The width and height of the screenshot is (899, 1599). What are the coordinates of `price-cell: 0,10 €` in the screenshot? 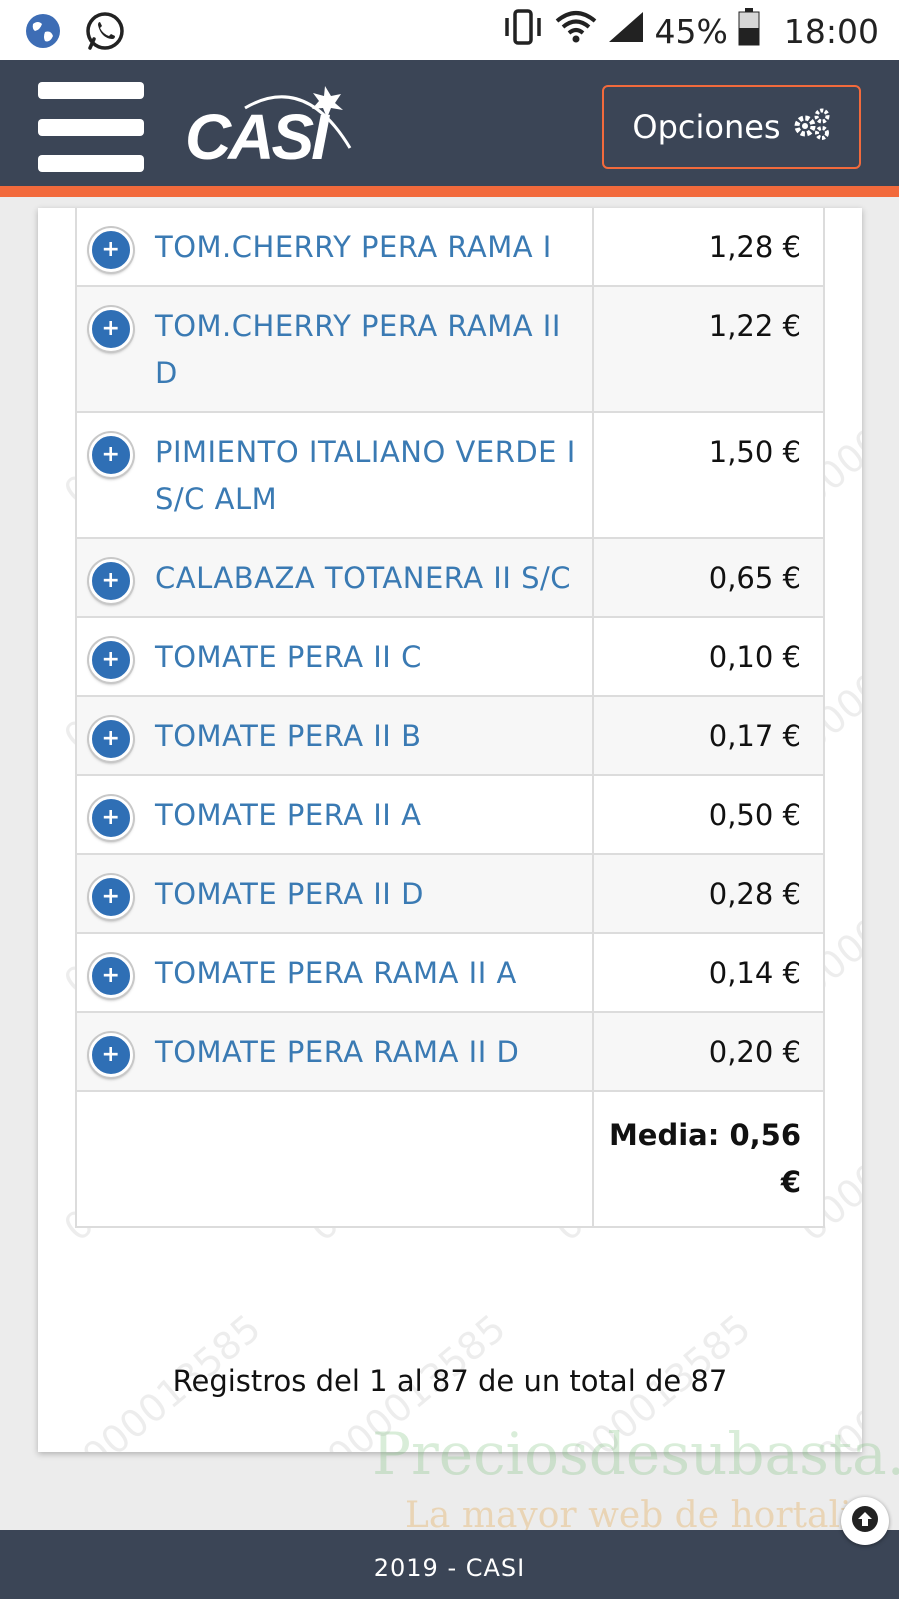 It's located at (754, 657).